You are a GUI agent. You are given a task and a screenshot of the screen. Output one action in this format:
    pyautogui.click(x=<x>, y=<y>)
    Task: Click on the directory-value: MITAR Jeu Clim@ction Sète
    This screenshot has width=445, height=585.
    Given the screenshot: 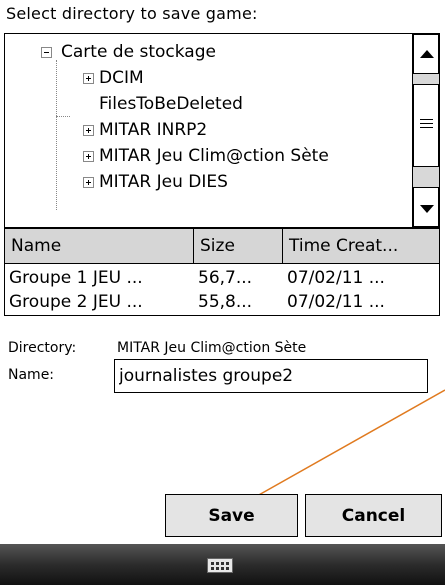 What is the action you would take?
    pyautogui.click(x=212, y=348)
    